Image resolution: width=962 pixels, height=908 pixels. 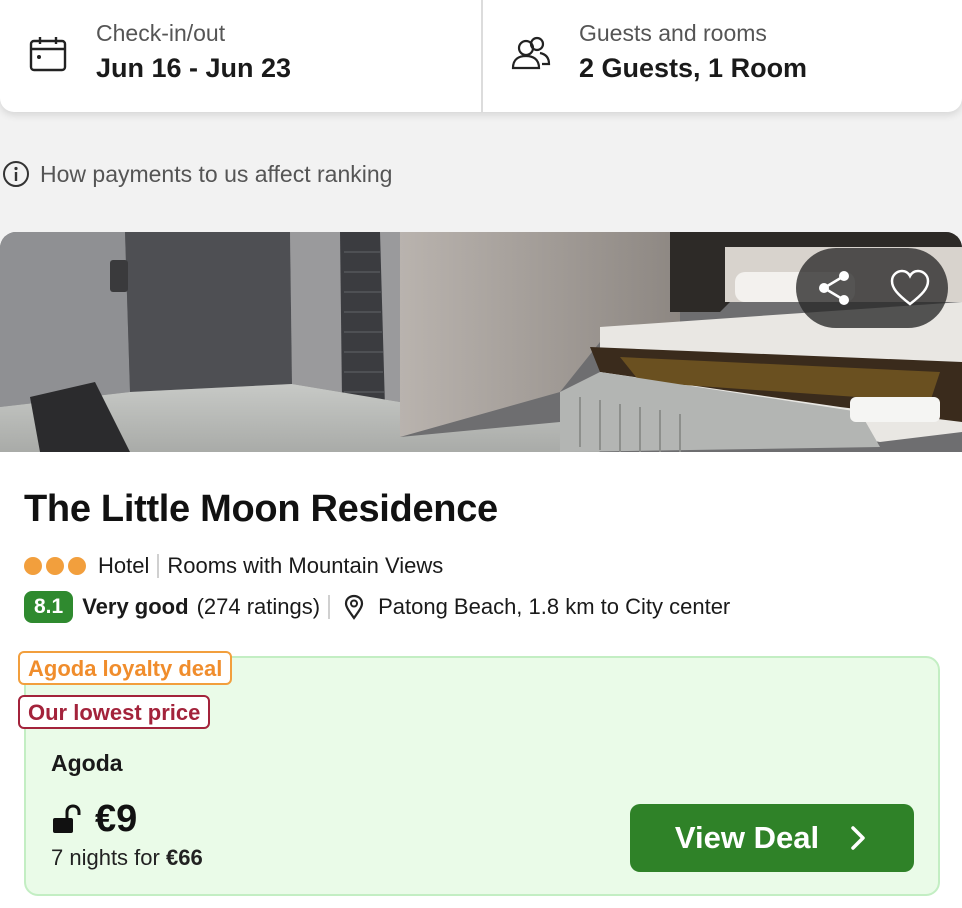 I want to click on star-rating, so click(x=55, y=566).